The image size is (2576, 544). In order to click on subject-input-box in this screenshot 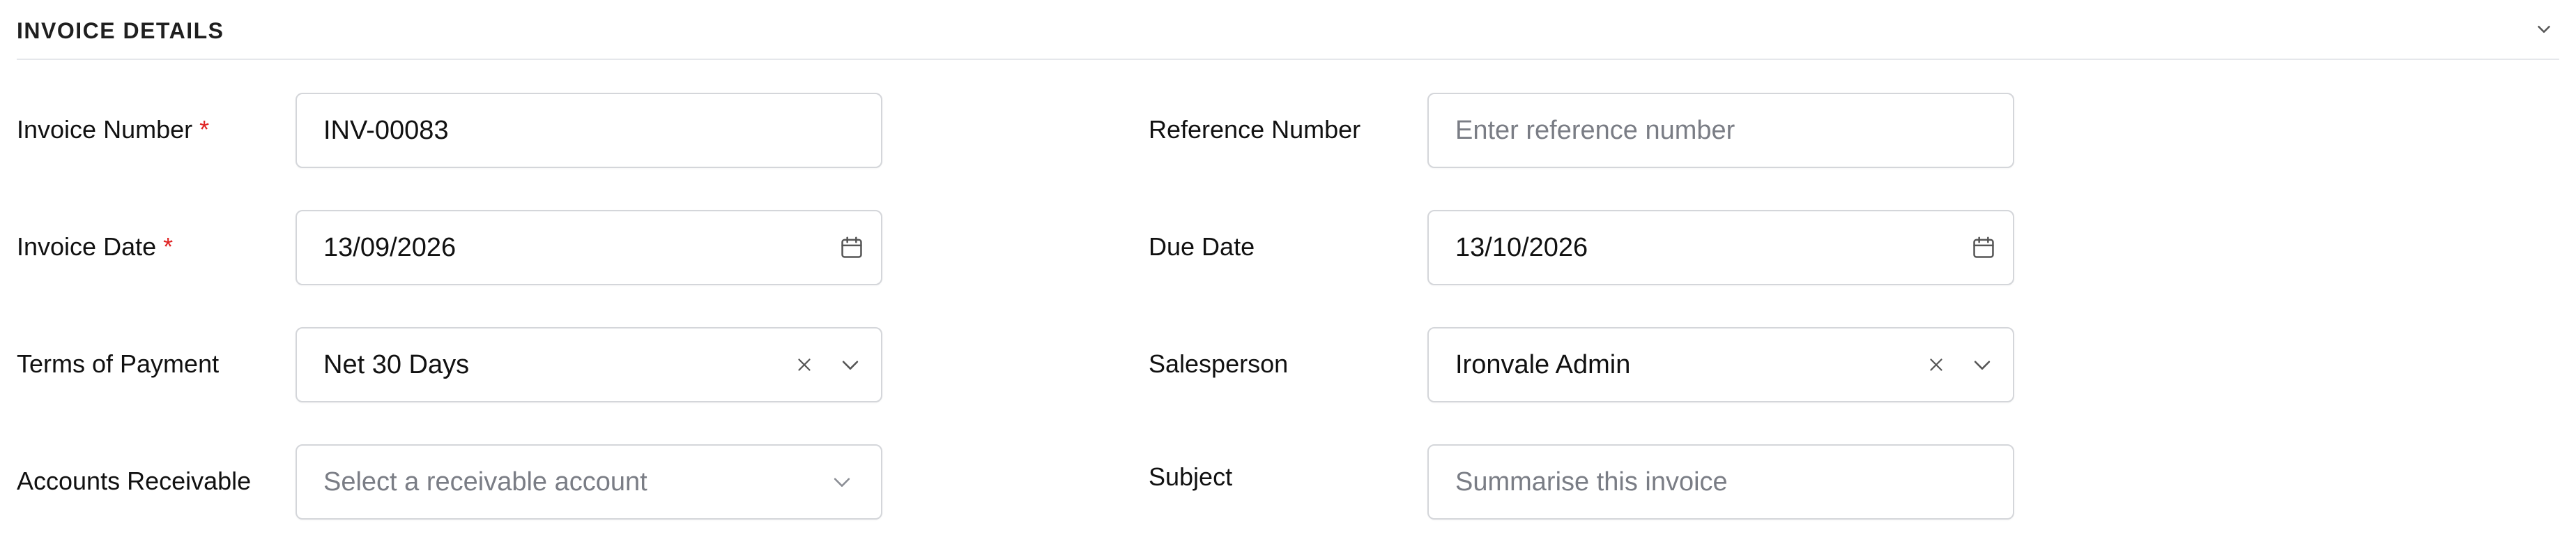, I will do `click(1720, 482)`.